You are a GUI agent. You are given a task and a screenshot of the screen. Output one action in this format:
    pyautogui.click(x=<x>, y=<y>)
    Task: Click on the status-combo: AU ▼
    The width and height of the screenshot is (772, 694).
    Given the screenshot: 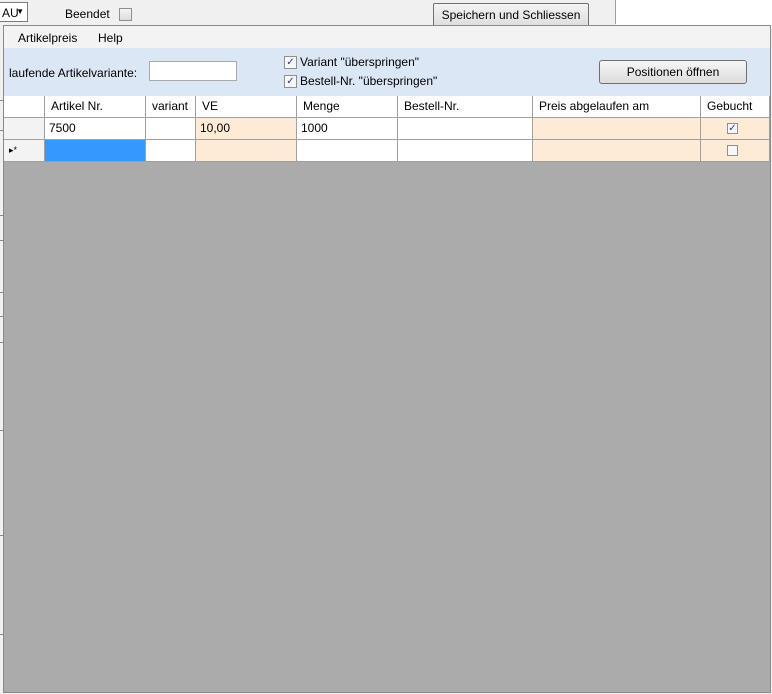 What is the action you would take?
    pyautogui.click(x=14, y=12)
    